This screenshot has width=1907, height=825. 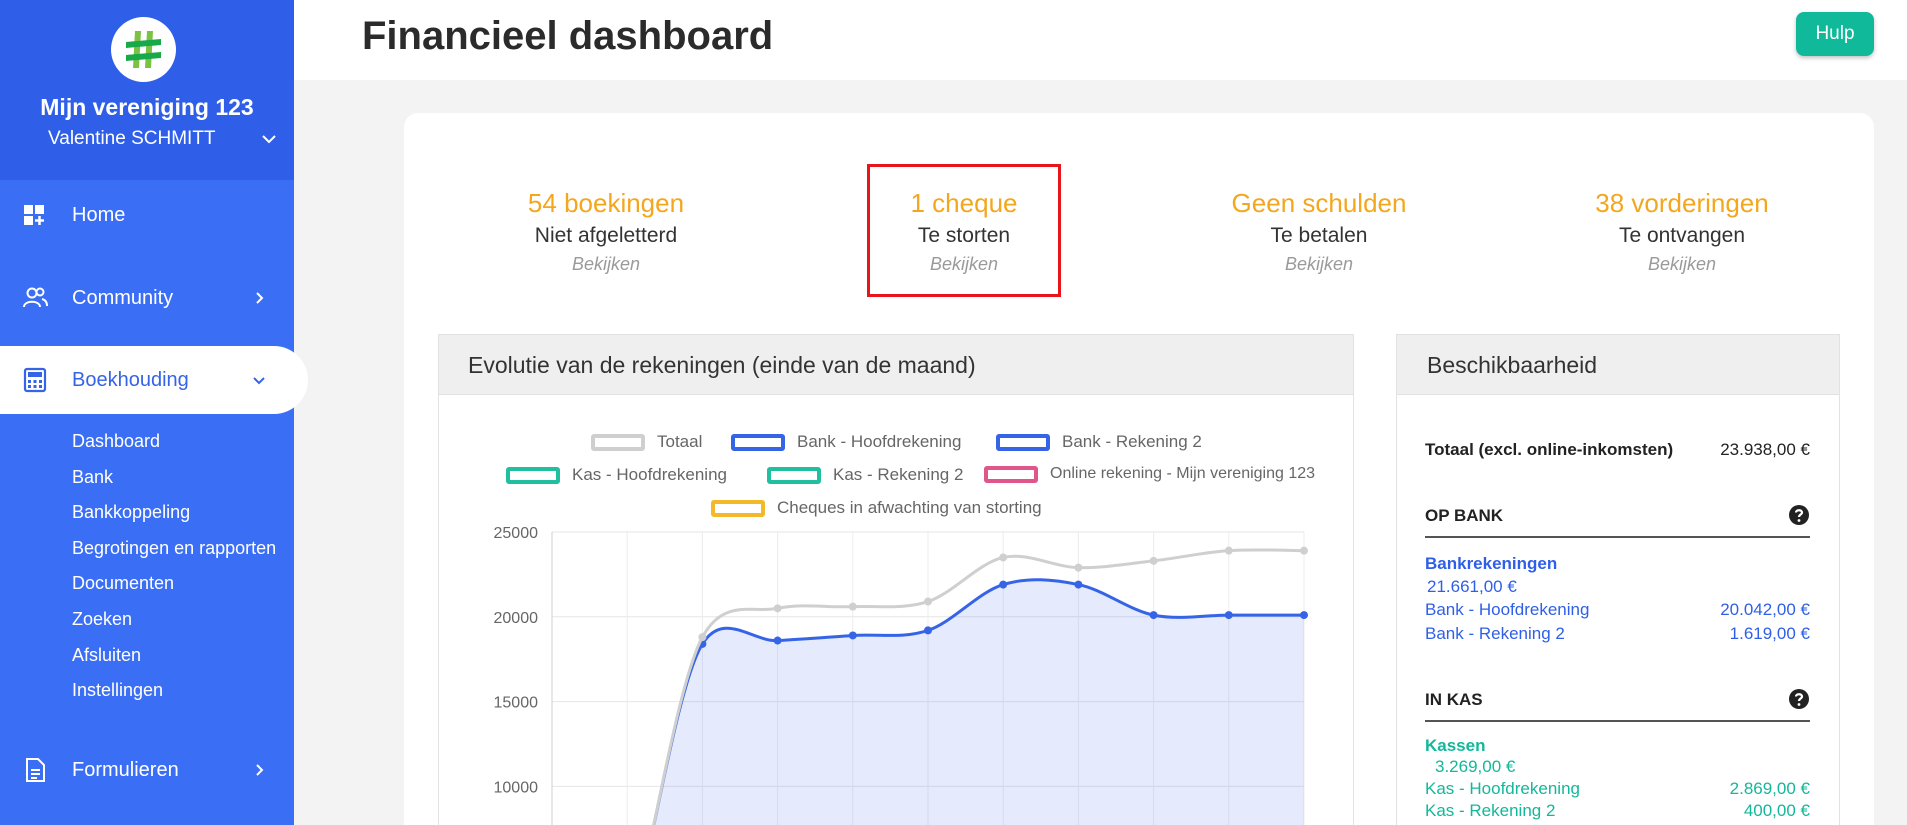 I want to click on bank-account-value: 1.619,00 €, so click(x=1769, y=633).